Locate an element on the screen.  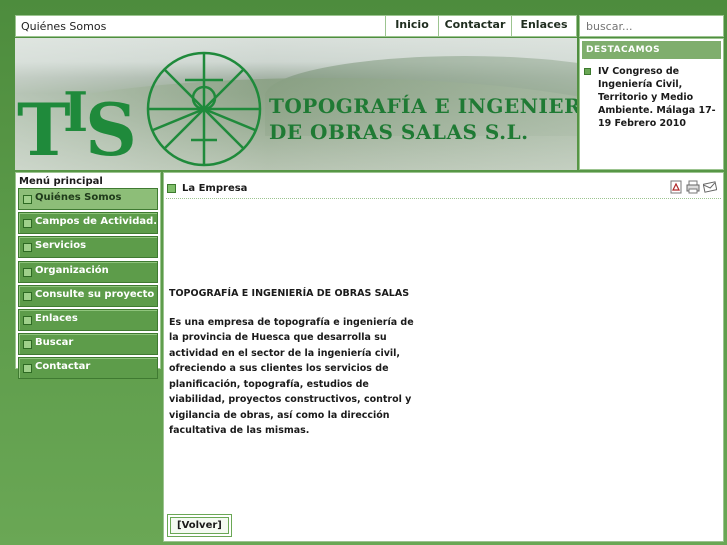
print-icon is located at coordinates (693, 187).